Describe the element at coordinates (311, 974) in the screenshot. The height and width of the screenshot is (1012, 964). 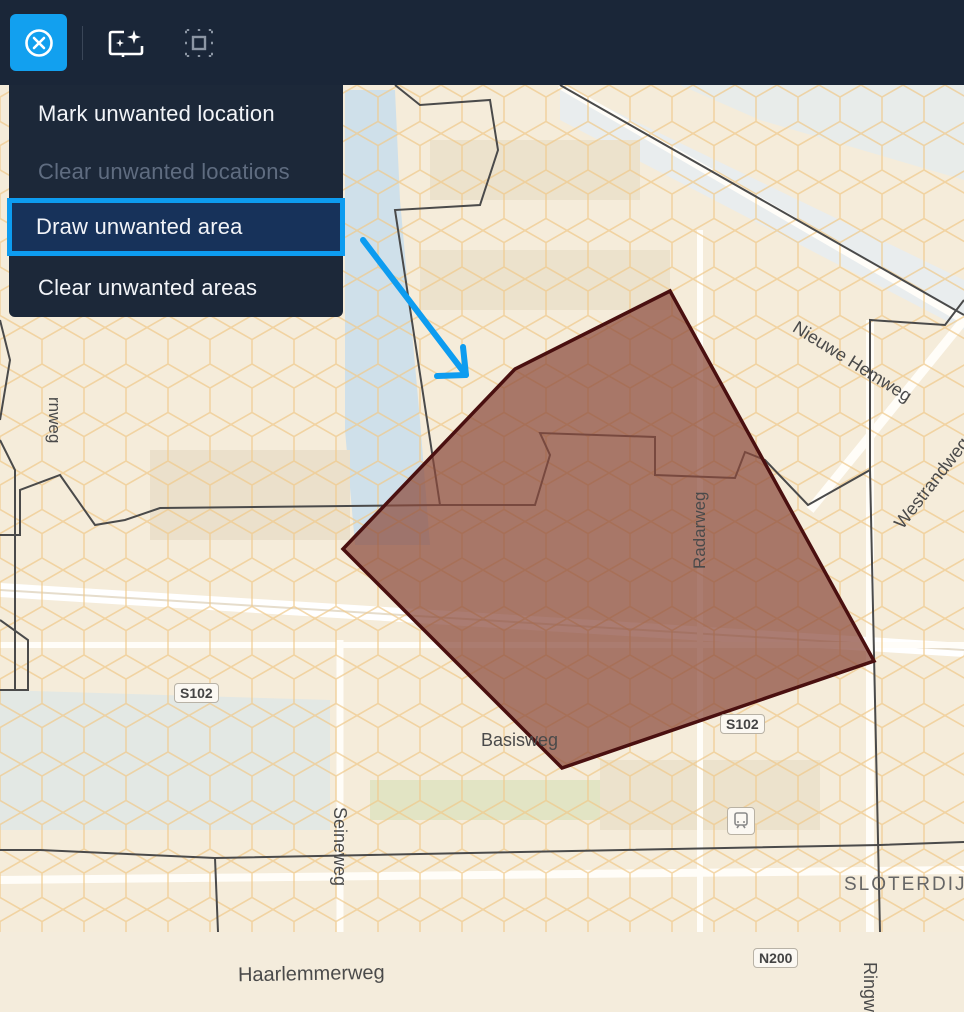
I see `street-label-haarlemmerweg: Haarlemmerweg` at that location.